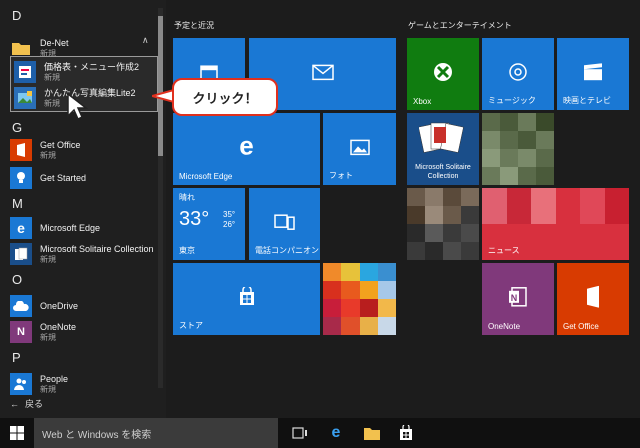 Image resolution: width=640 pixels, height=448 pixels. I want to click on clapperboard-icon, so click(593, 72).